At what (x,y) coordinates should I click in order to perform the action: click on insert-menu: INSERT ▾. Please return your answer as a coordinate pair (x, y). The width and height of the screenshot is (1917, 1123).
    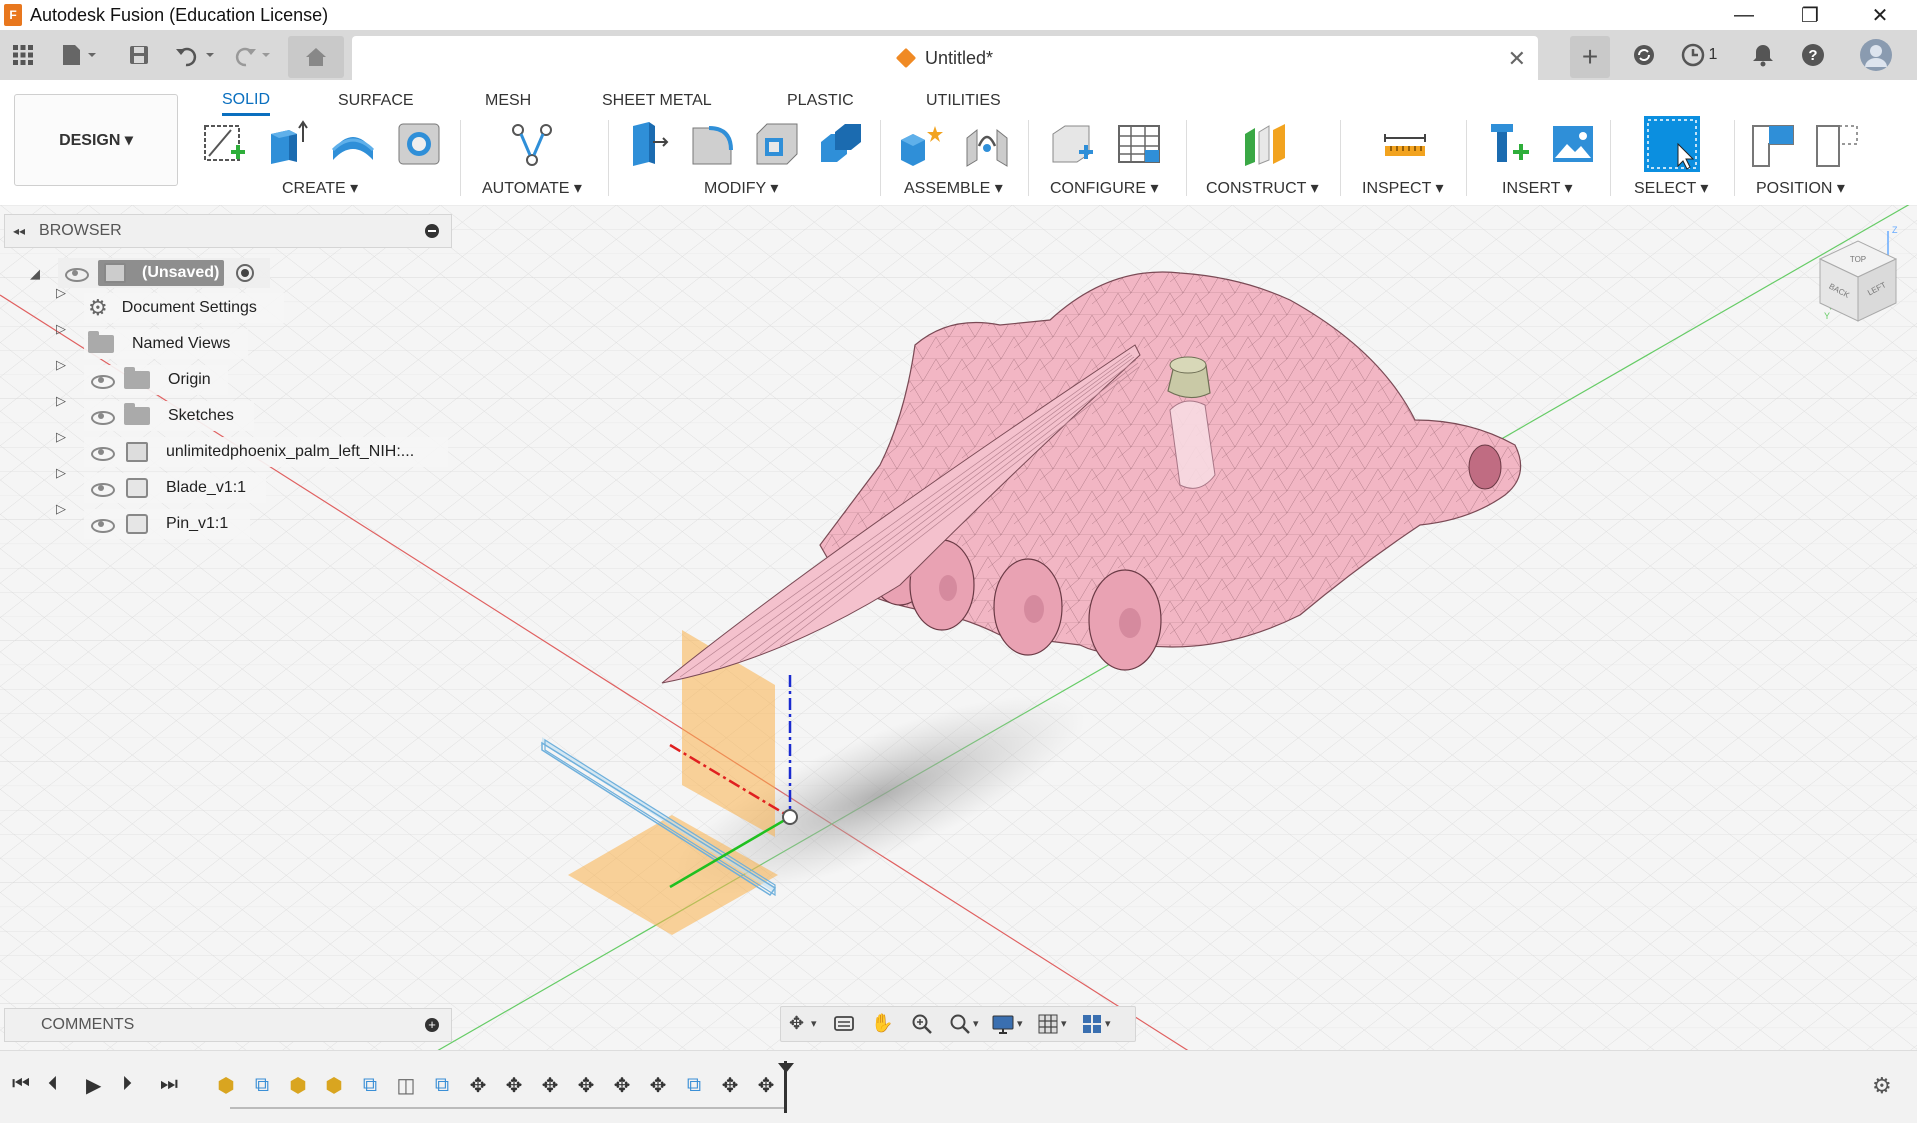
    Looking at the image, I should click on (1537, 188).